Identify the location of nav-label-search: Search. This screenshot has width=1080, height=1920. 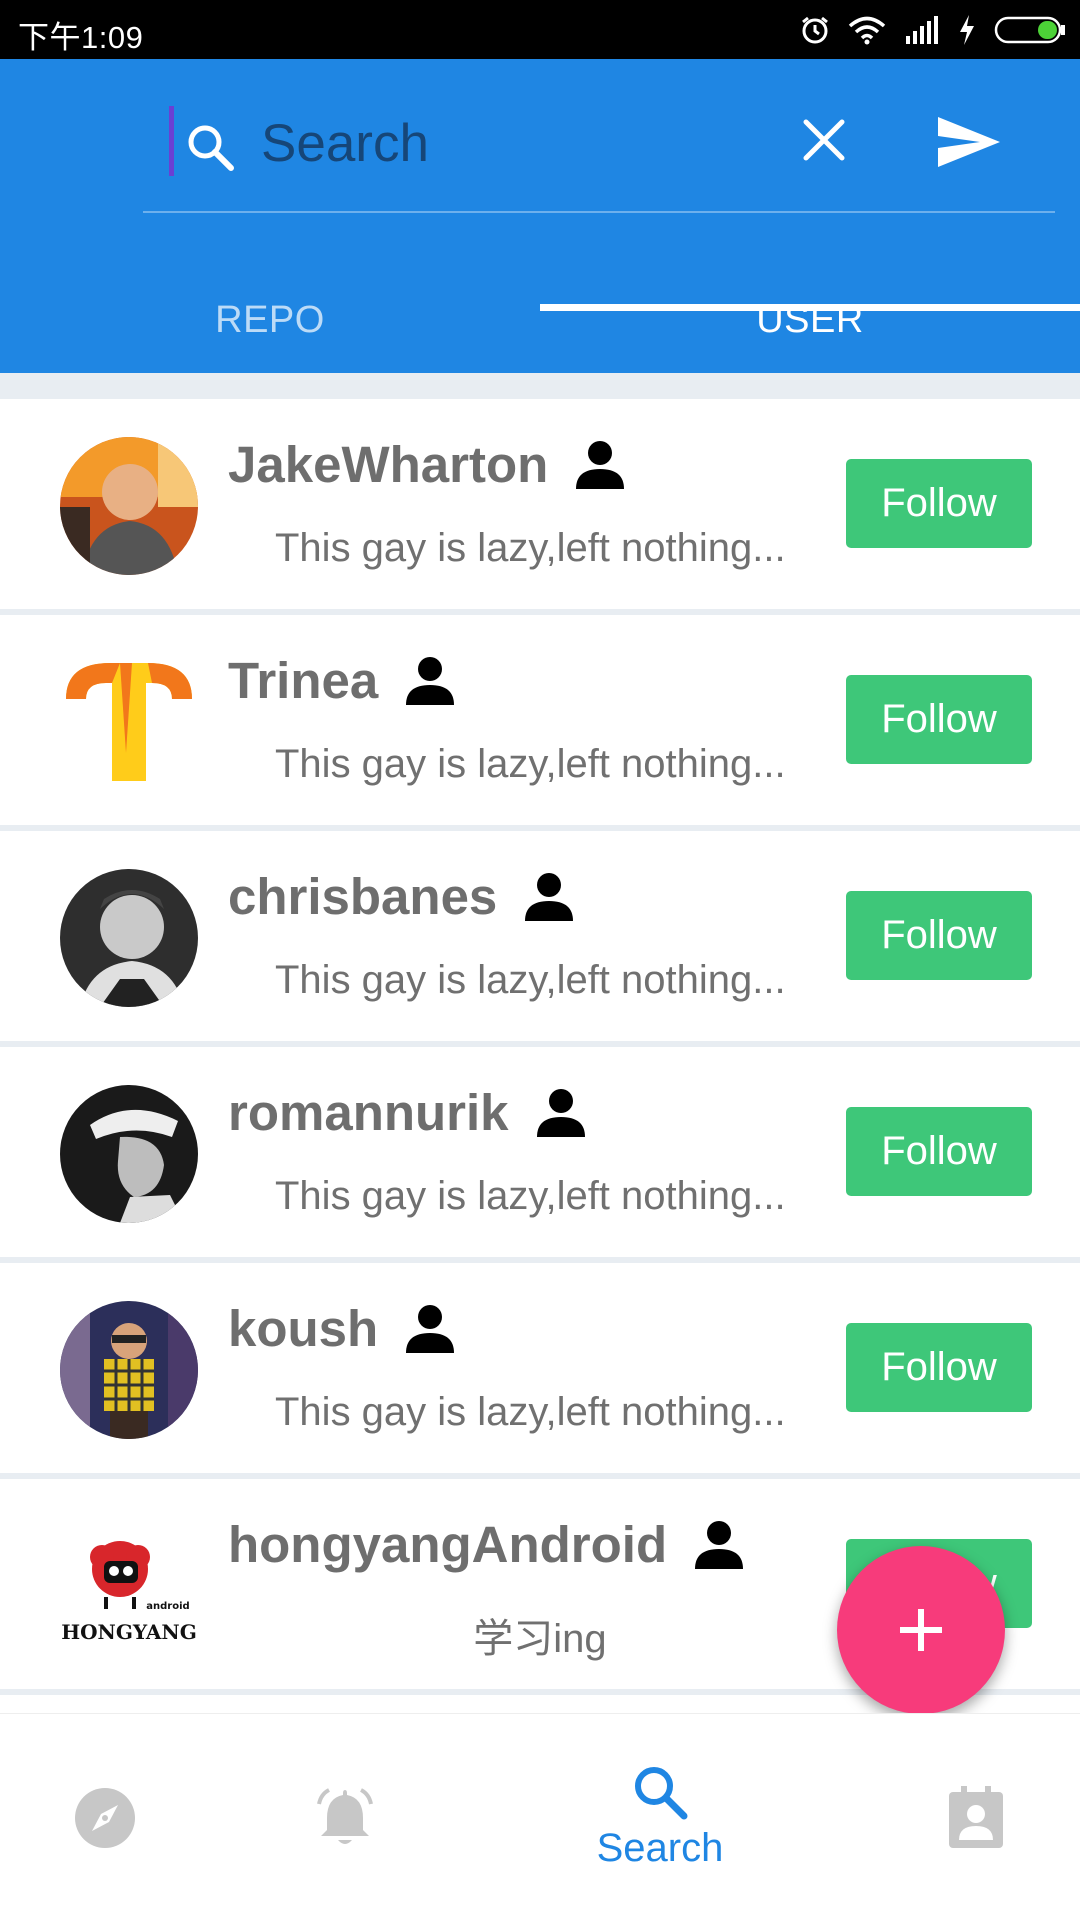
(660, 1848).